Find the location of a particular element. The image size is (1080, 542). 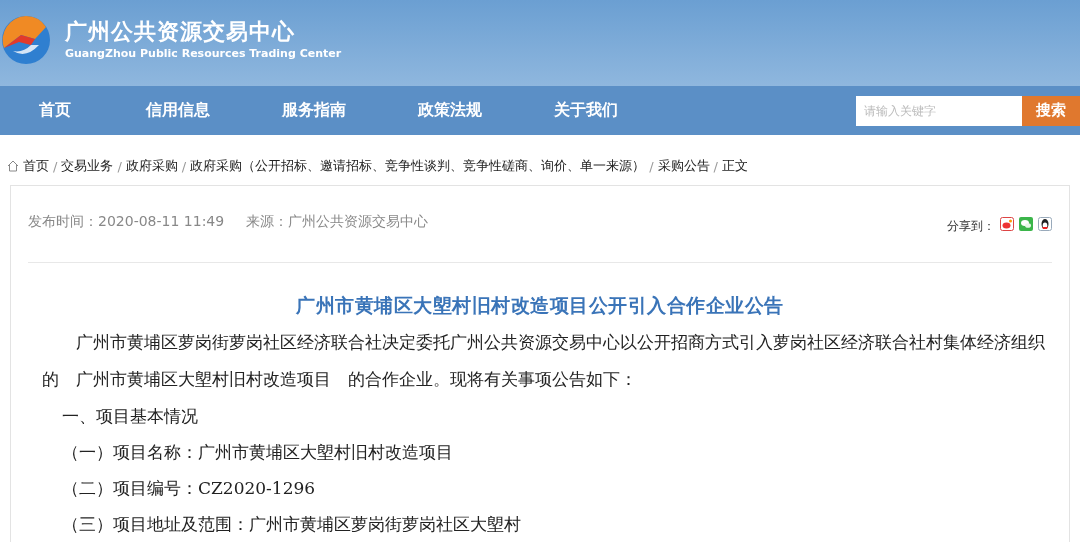

wechat-share-icon is located at coordinates (1026, 224).